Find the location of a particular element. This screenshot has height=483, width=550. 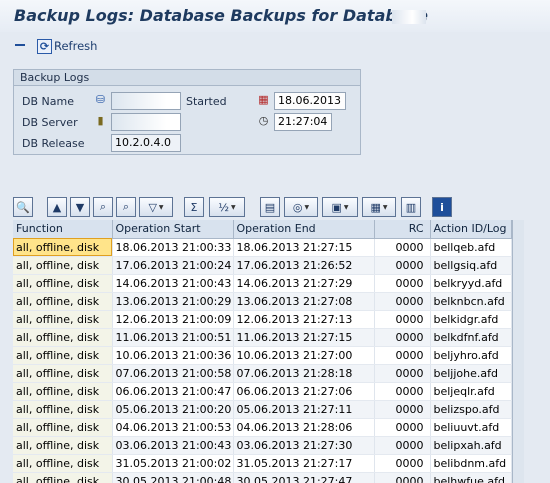

cell-operation-start: 13.06.2013 21:00:29 is located at coordinates (173, 301).